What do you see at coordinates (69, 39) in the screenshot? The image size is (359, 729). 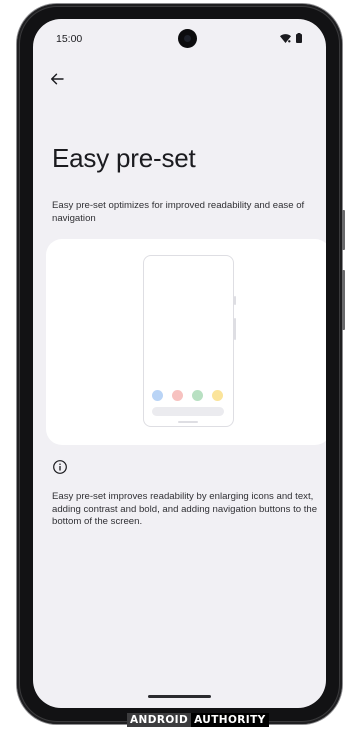 I see `status-time: 15:00` at bounding box center [69, 39].